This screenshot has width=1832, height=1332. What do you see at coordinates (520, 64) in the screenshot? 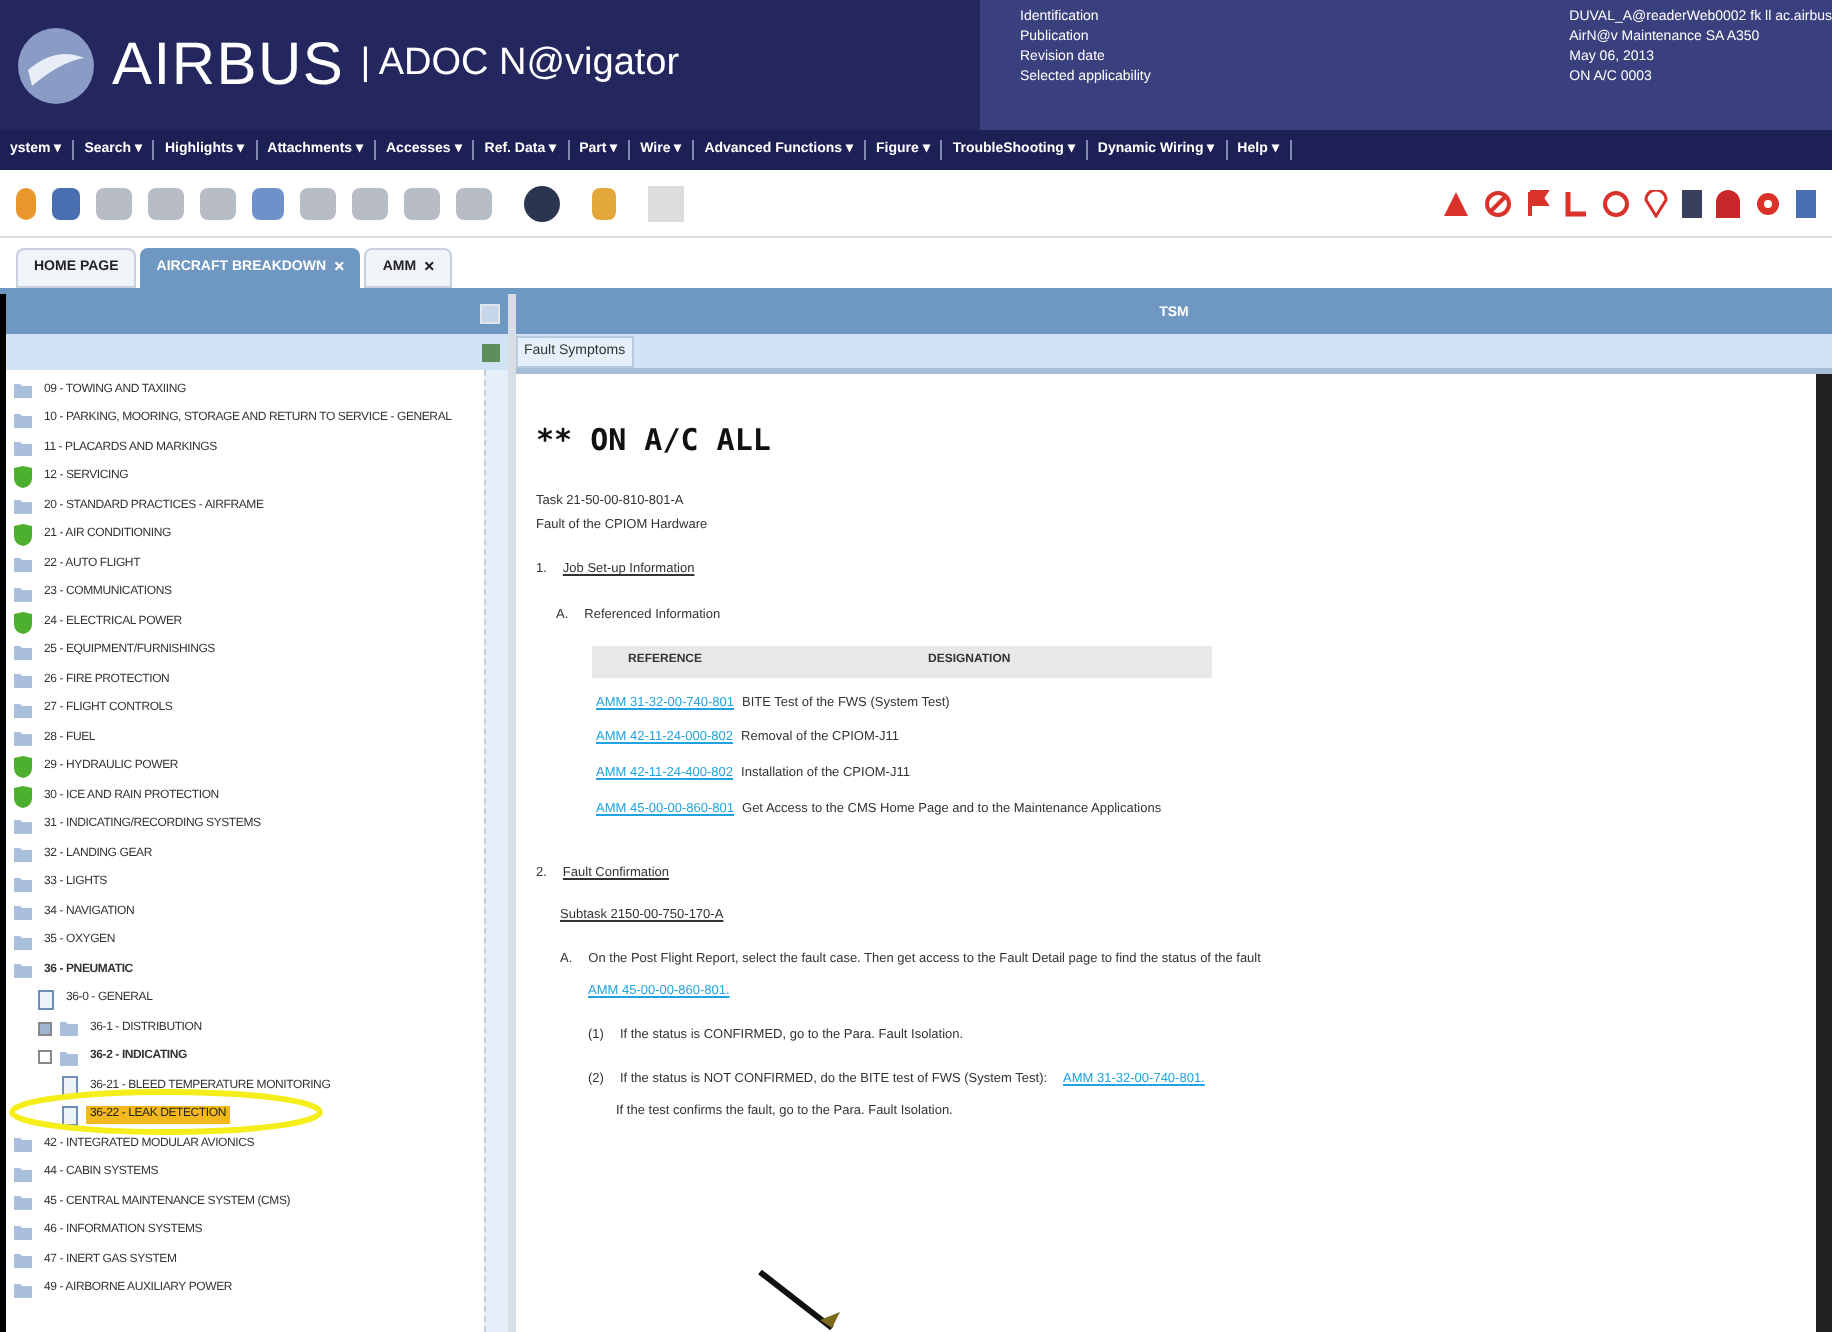
I see `product-name: | ADOC N@vigator` at bounding box center [520, 64].